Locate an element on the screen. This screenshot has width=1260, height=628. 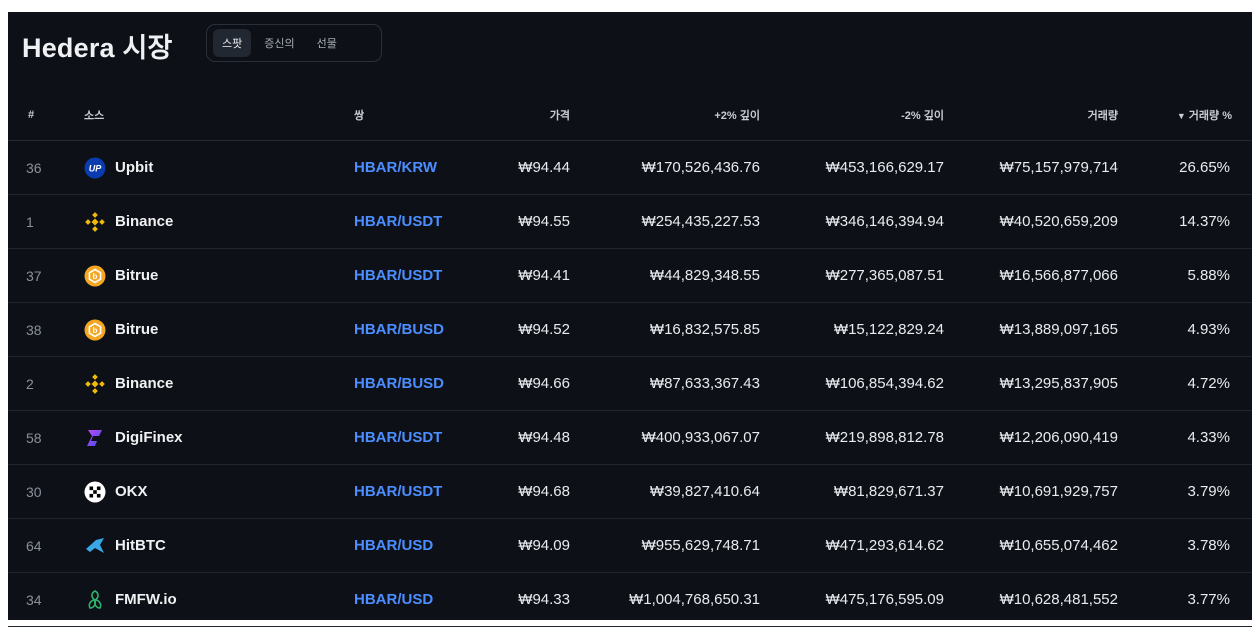
hitbtc-icon is located at coordinates (95, 546).